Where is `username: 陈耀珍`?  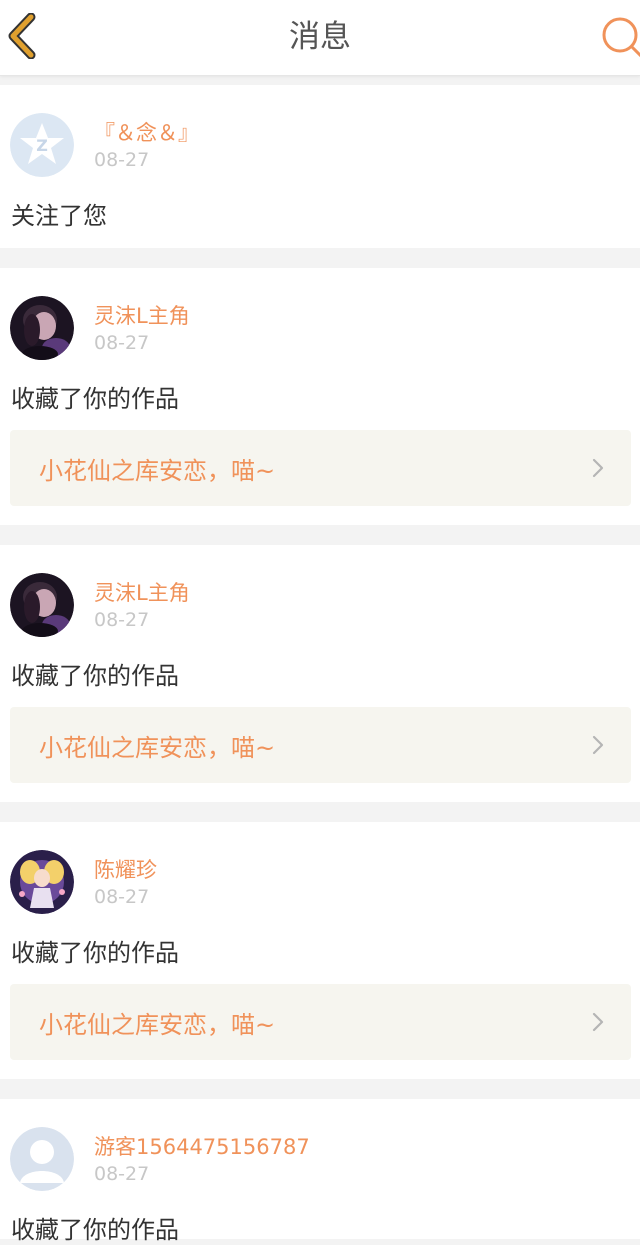 username: 陈耀珍 is located at coordinates (125, 869).